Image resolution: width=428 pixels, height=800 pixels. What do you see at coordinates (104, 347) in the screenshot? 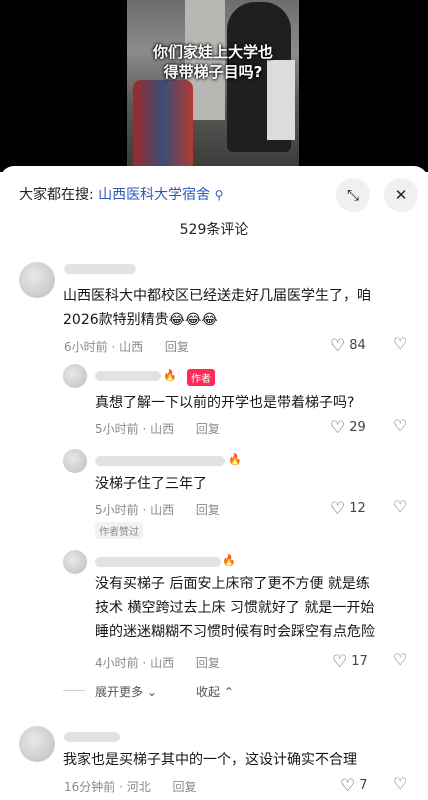
I see `comment-time: 6小时前 · 山西` at bounding box center [104, 347].